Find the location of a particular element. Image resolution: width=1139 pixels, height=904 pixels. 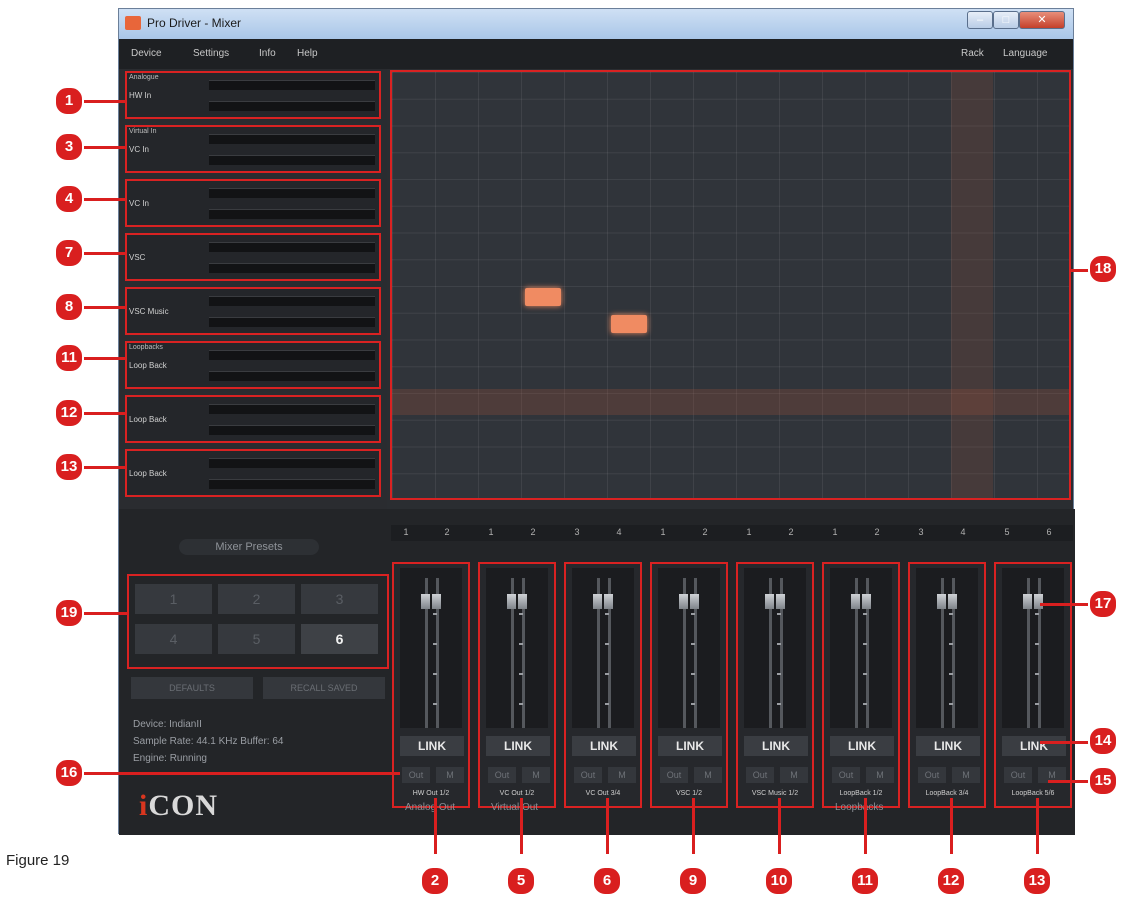

strip-label: VSC Music 1/2 is located at coordinates (775, 793).